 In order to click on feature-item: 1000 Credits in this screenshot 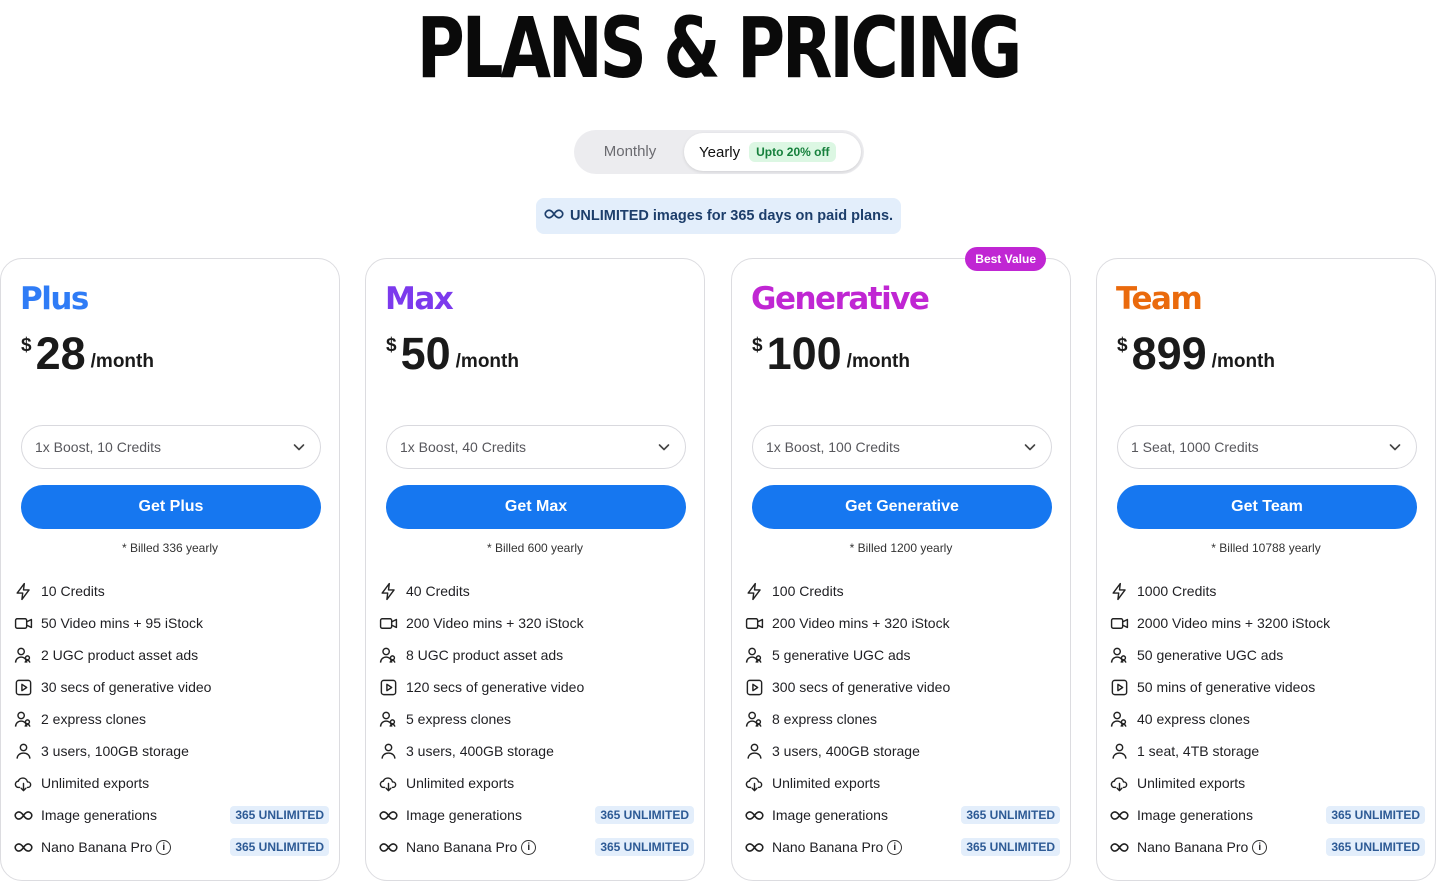, I will do `click(1267, 591)`.